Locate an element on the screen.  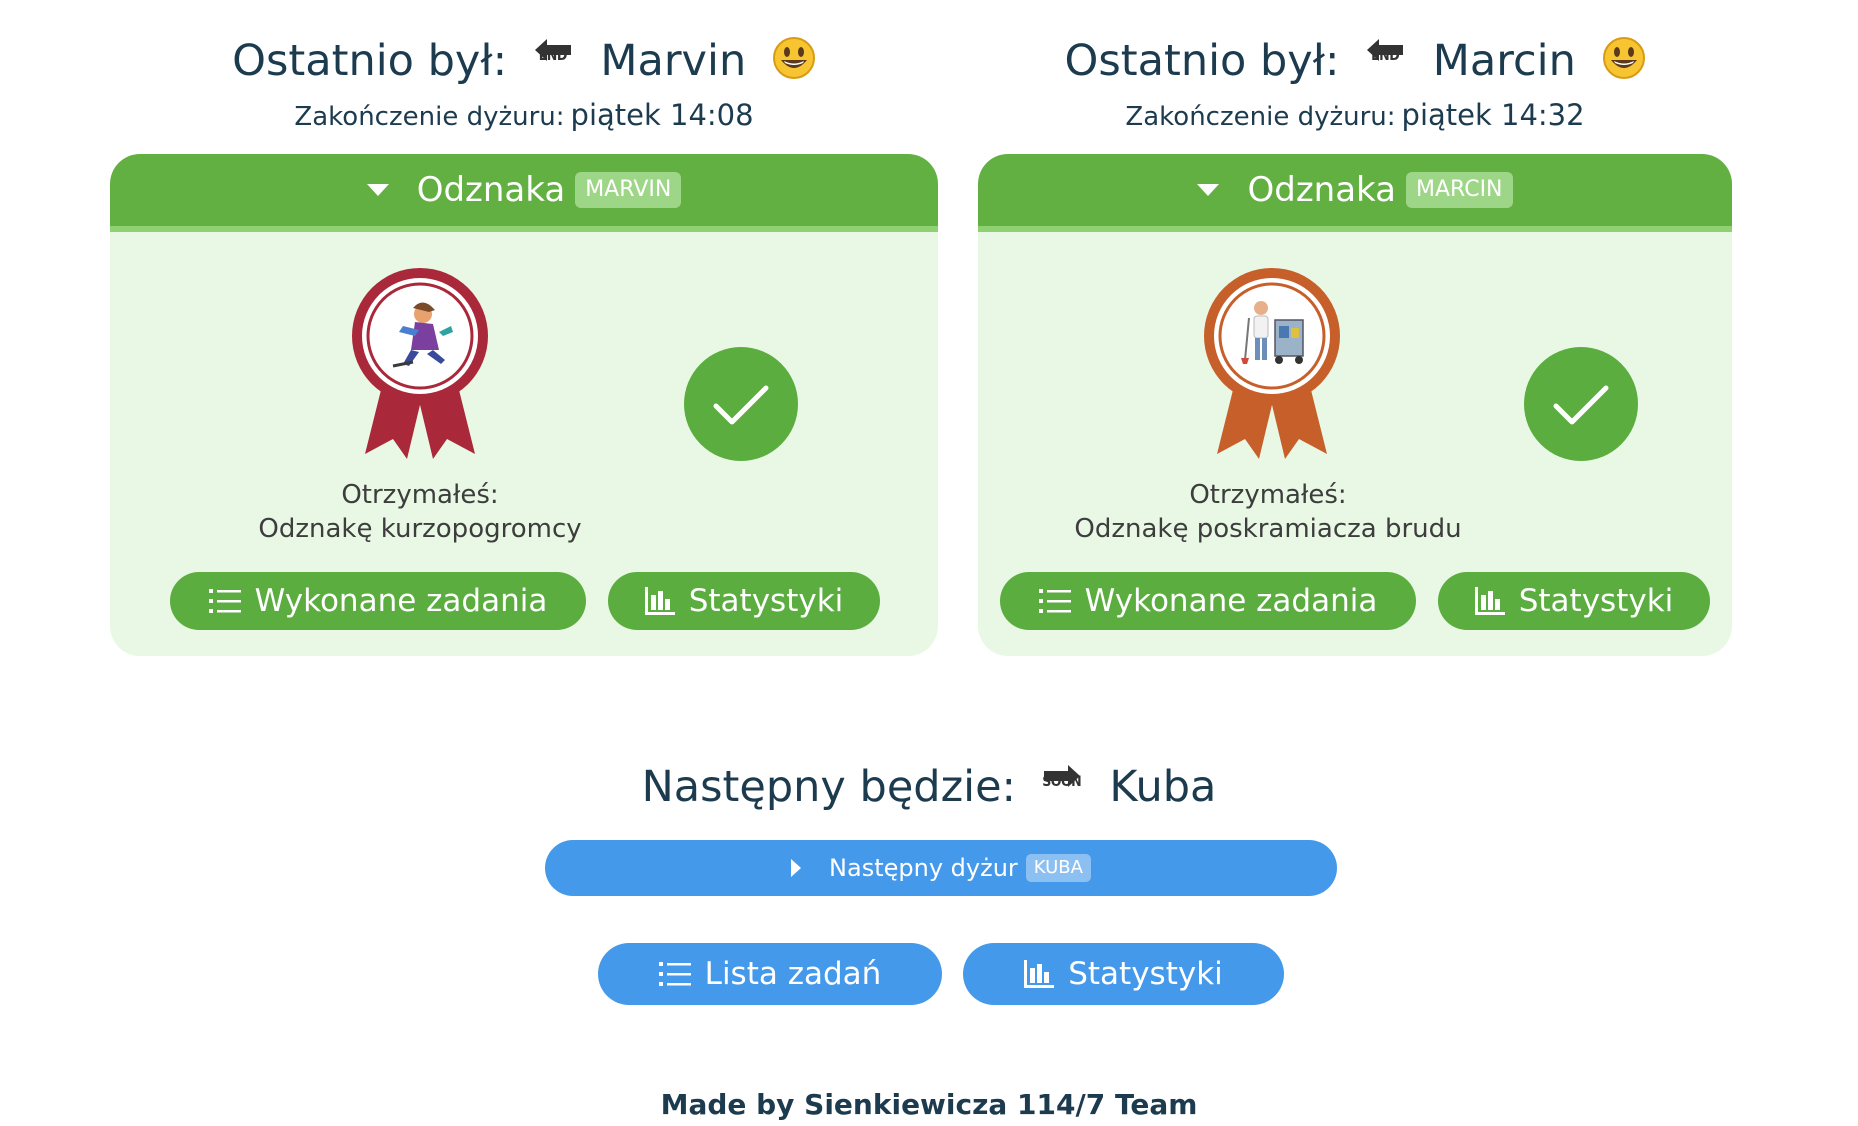
next-duty-name: Kuba is located at coordinates (1163, 787).